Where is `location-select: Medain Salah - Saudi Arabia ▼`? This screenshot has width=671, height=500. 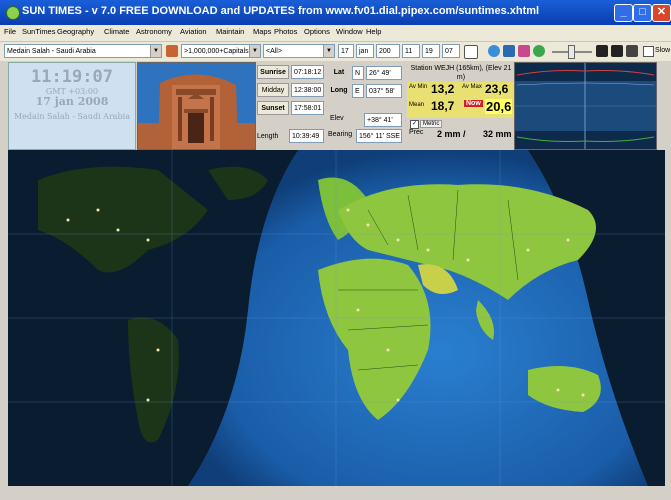
location-select: Medain Salah - Saudi Arabia ▼ is located at coordinates (83, 51).